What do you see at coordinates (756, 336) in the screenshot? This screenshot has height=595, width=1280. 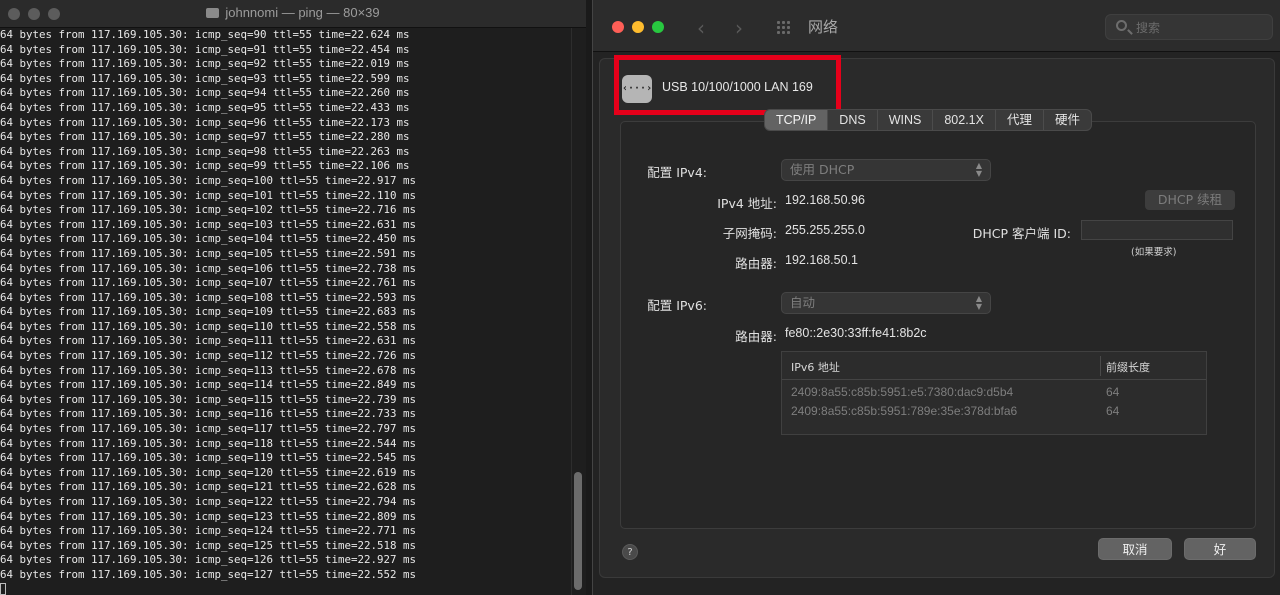 I see `router6-label: 路由器:` at bounding box center [756, 336].